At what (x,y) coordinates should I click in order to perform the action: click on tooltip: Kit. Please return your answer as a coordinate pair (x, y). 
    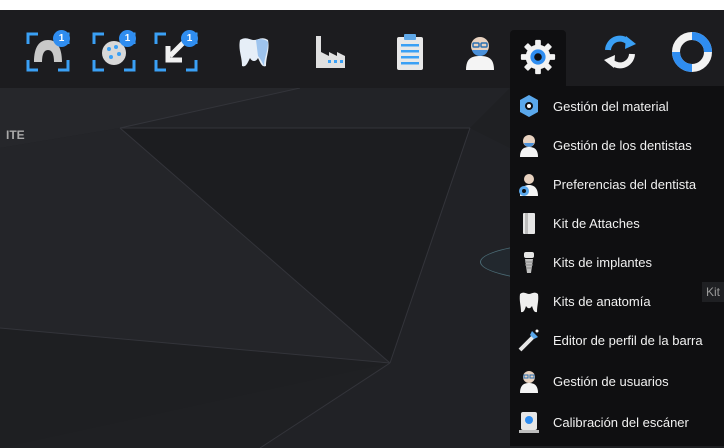
    Looking at the image, I should click on (713, 292).